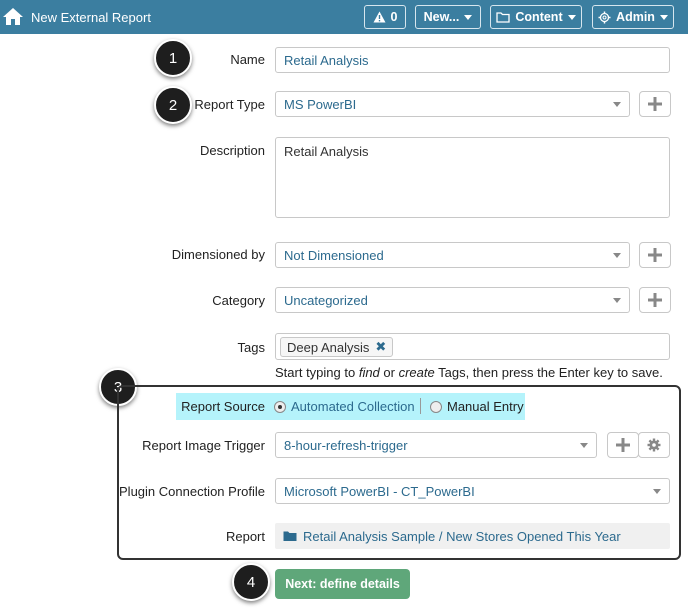  I want to click on name-value: Retail Analysis, so click(326, 60).